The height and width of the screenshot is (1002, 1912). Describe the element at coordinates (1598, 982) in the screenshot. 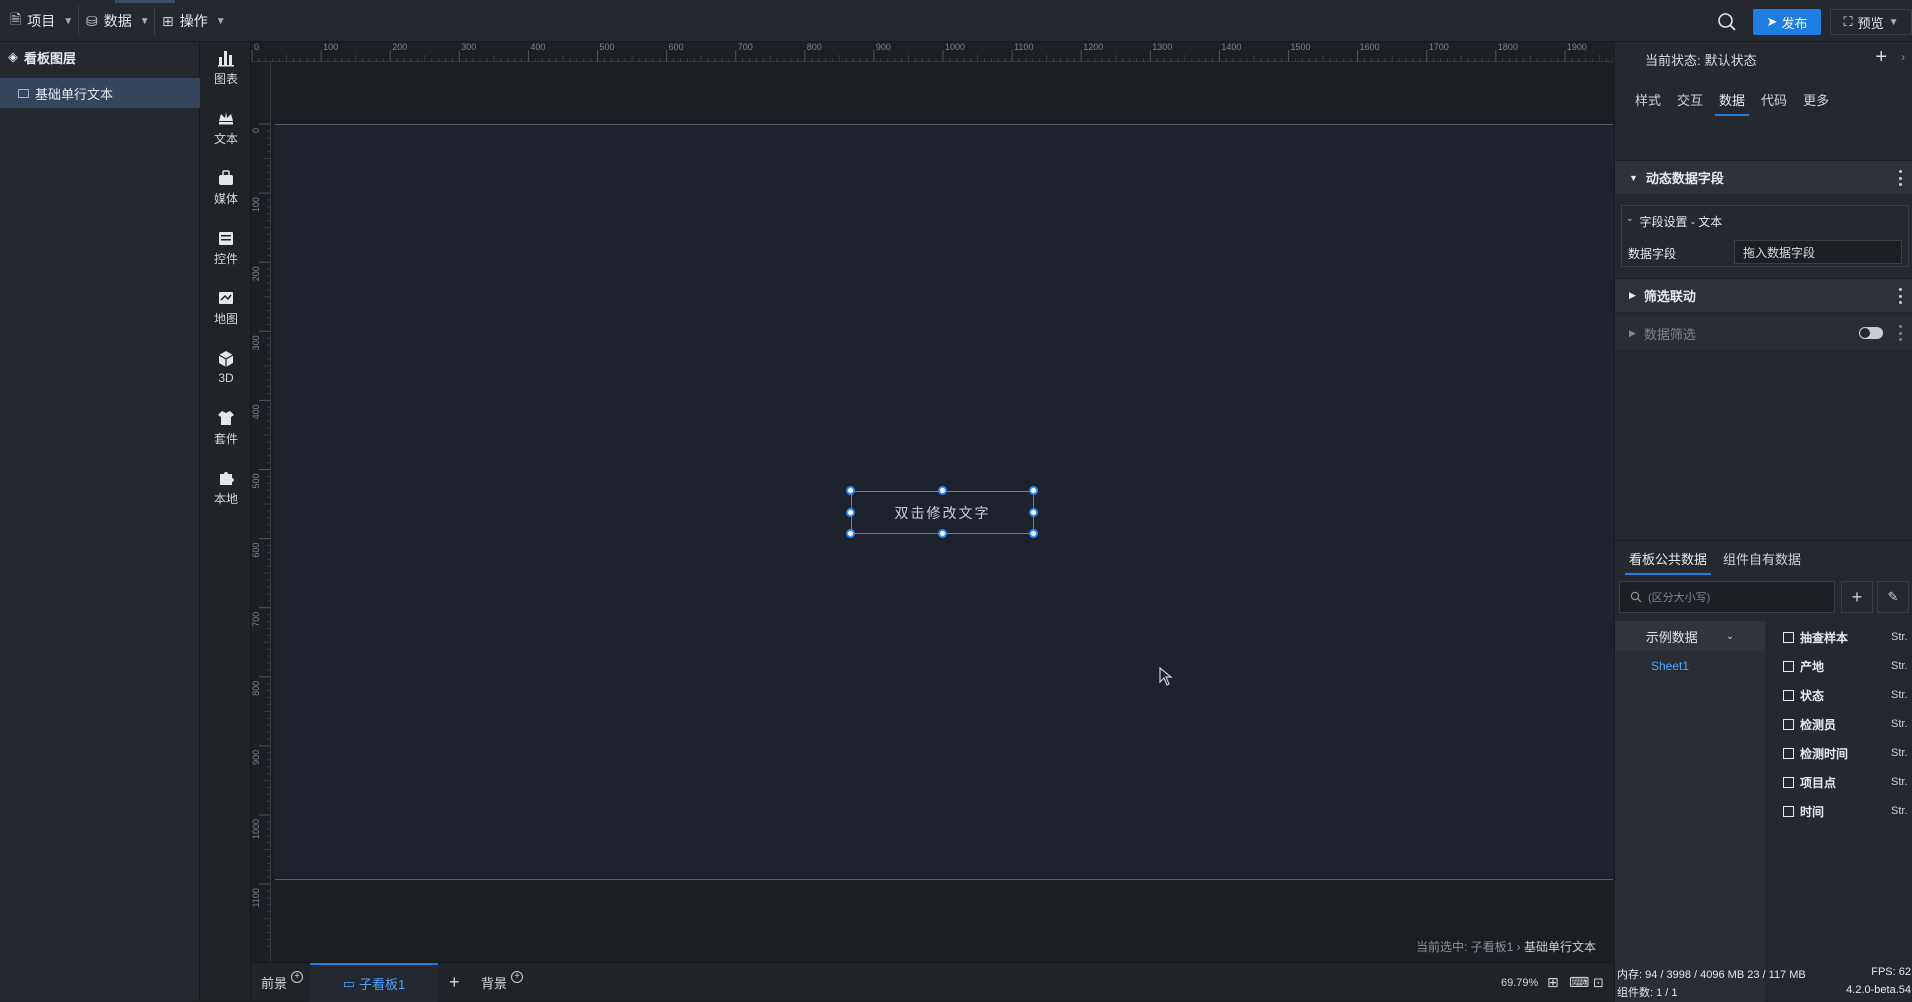

I see `console-button: ⊡` at that location.